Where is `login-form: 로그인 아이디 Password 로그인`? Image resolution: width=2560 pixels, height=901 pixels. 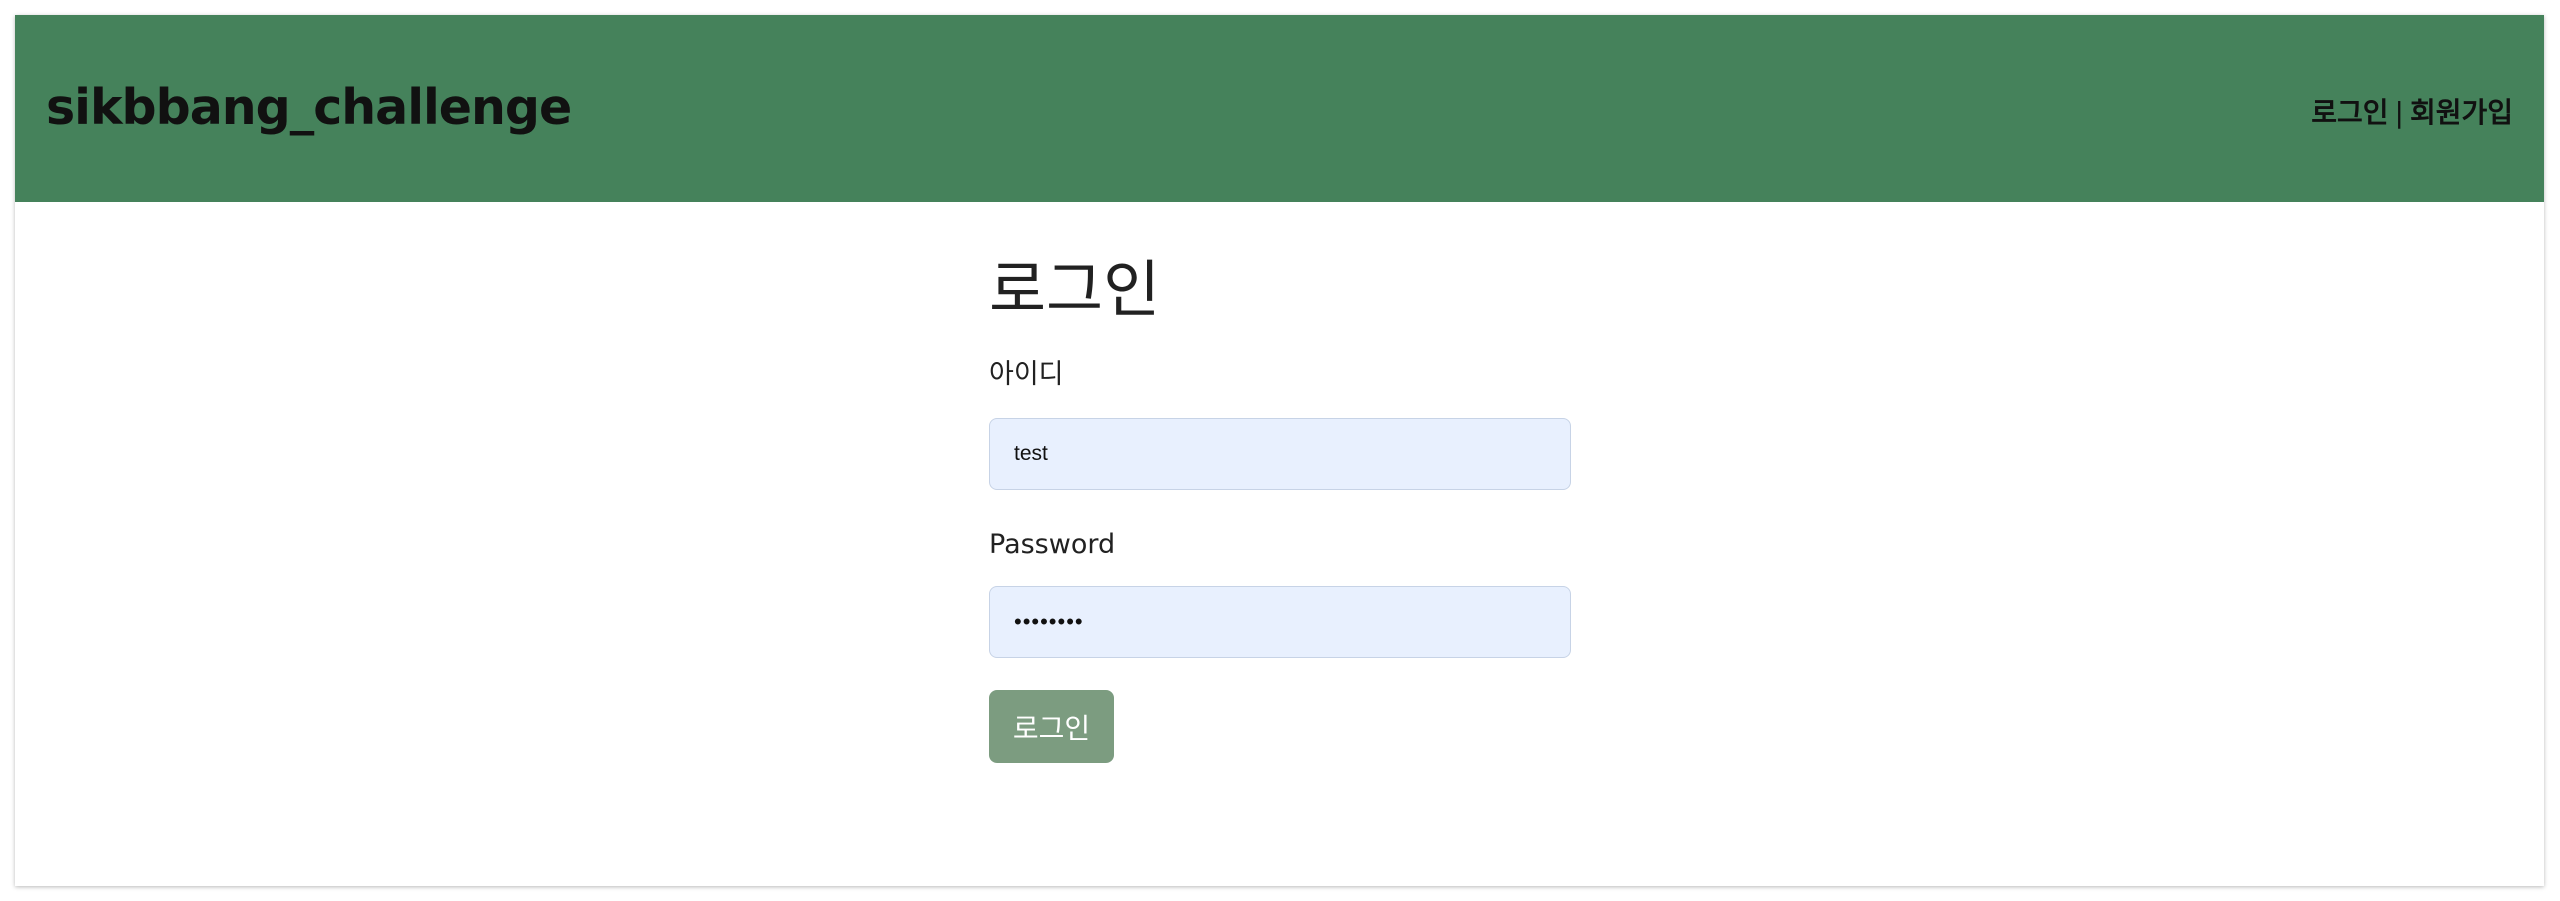 login-form: 로그인 아이디 Password 로그인 is located at coordinates (1289, 506).